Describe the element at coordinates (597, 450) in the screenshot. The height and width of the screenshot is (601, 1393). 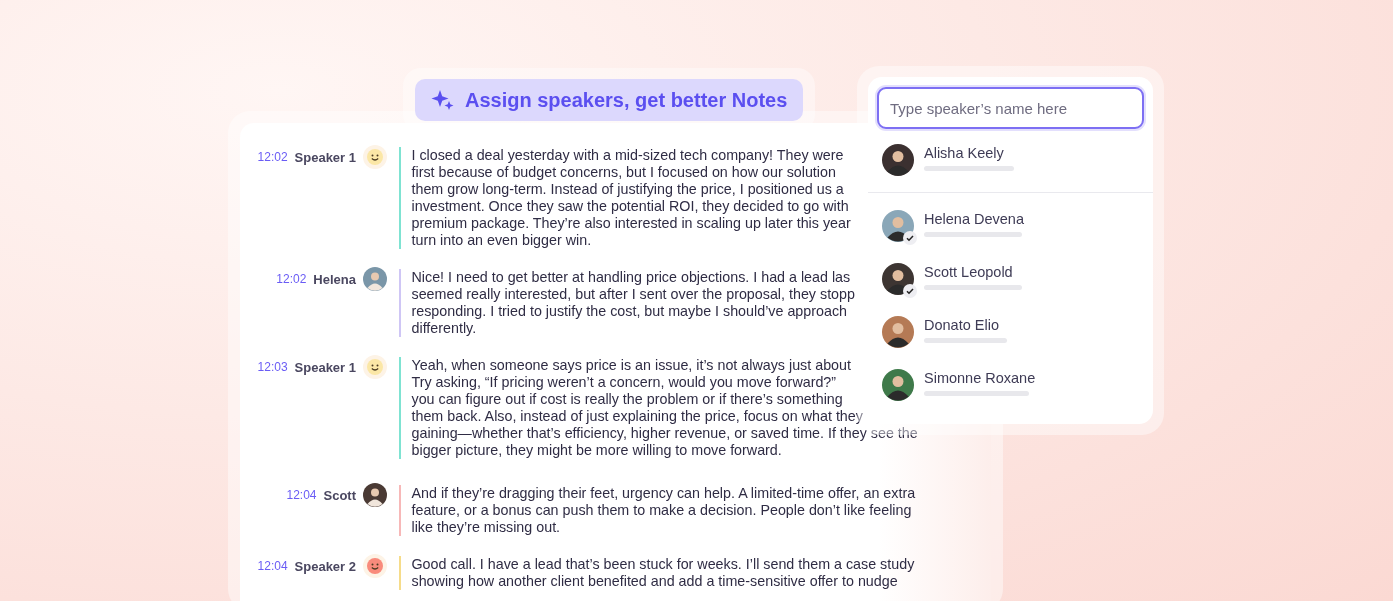
I see `message-text: bigger picture, they might be more willing to move forward.` at that location.